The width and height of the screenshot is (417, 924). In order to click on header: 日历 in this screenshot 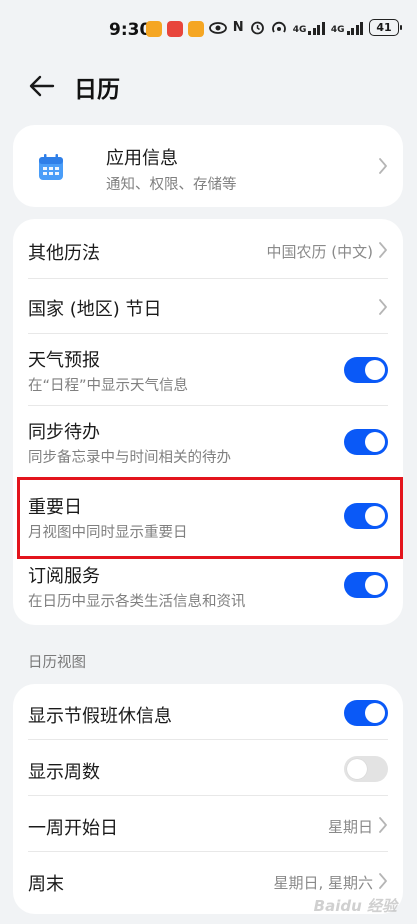, I will do `click(208, 86)`.